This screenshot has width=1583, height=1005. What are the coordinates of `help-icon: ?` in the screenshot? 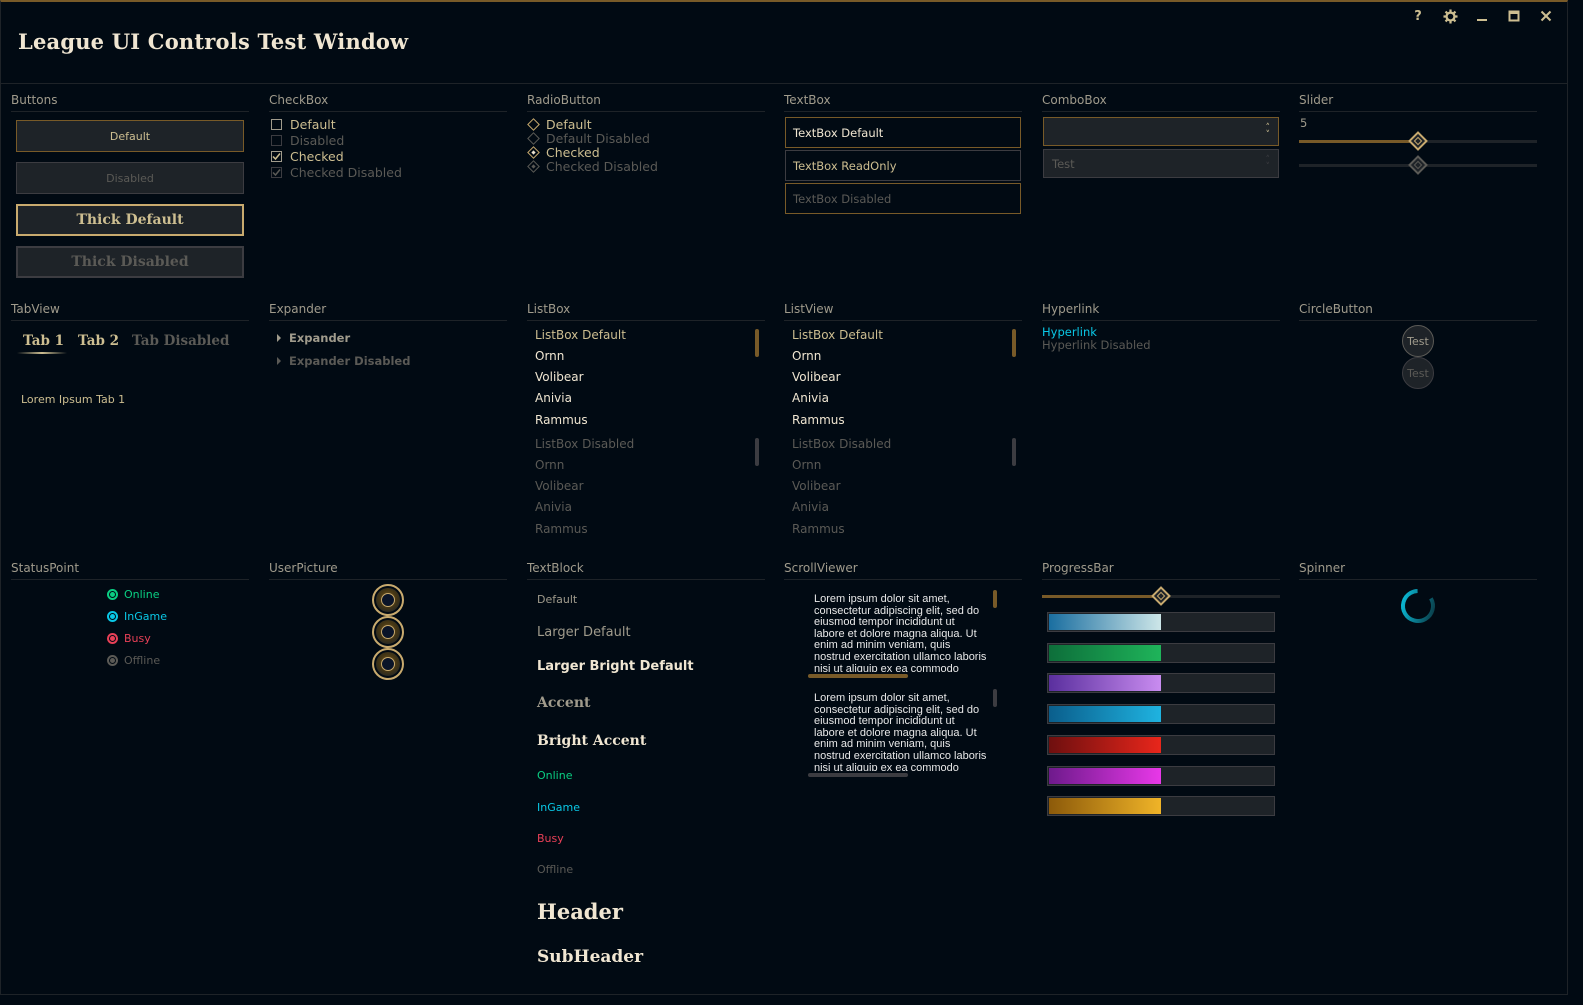 It's located at (1418, 16).